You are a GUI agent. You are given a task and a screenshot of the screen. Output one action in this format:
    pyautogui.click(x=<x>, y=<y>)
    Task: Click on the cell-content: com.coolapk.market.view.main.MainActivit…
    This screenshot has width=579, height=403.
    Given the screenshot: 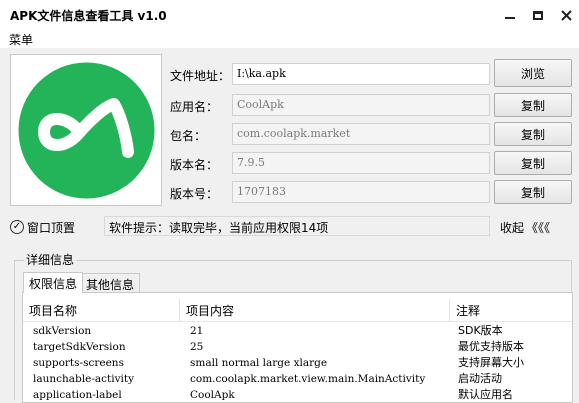 What is the action you would take?
    pyautogui.click(x=308, y=379)
    